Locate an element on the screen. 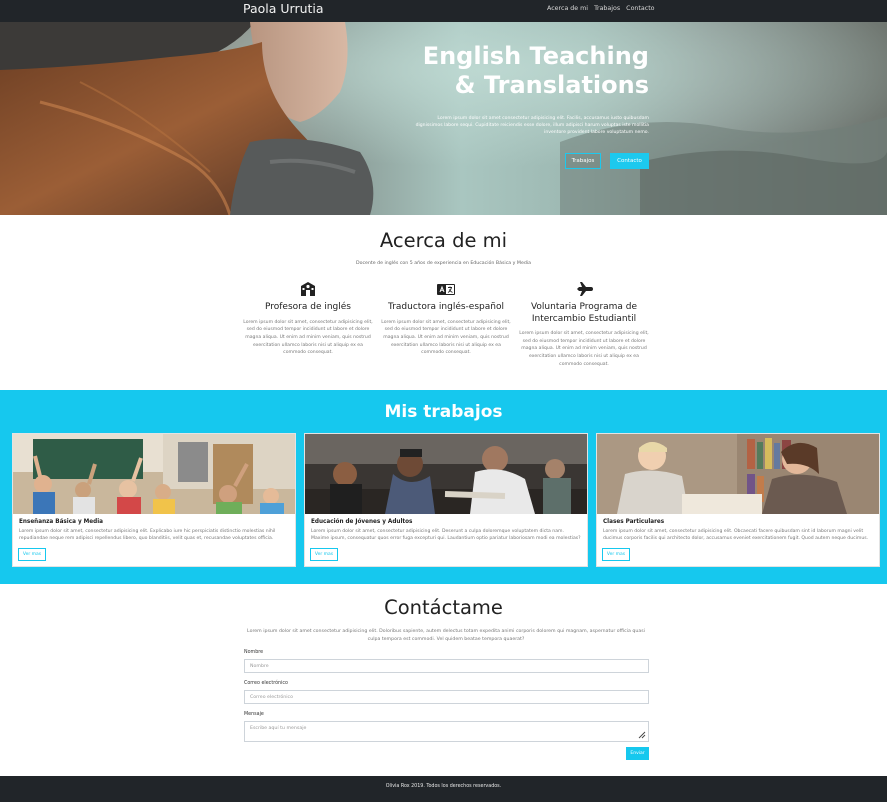  contact-title: Contáctame is located at coordinates (443, 607).